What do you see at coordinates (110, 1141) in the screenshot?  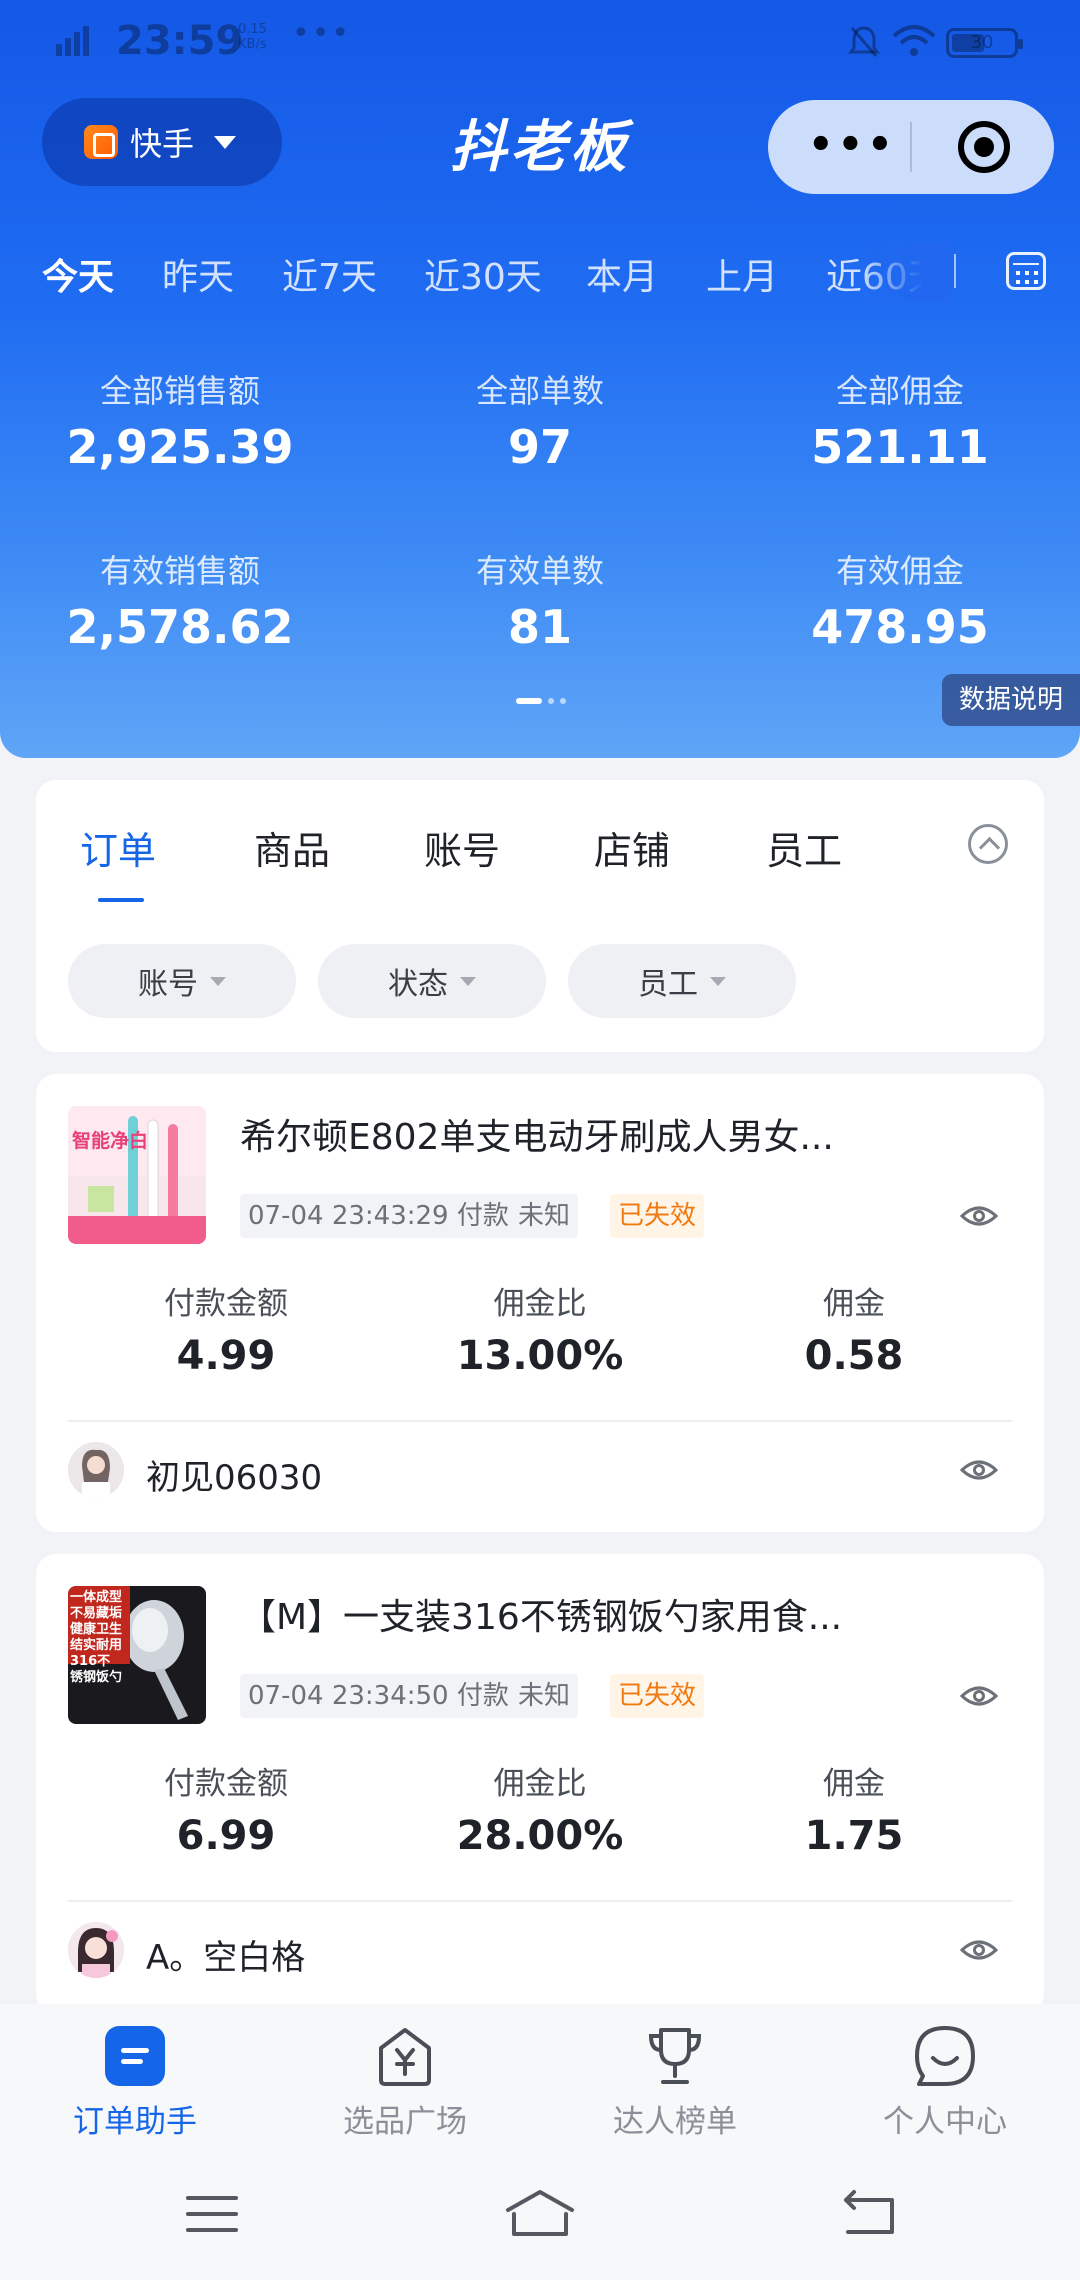 I see `thumb-text: 智能净白` at bounding box center [110, 1141].